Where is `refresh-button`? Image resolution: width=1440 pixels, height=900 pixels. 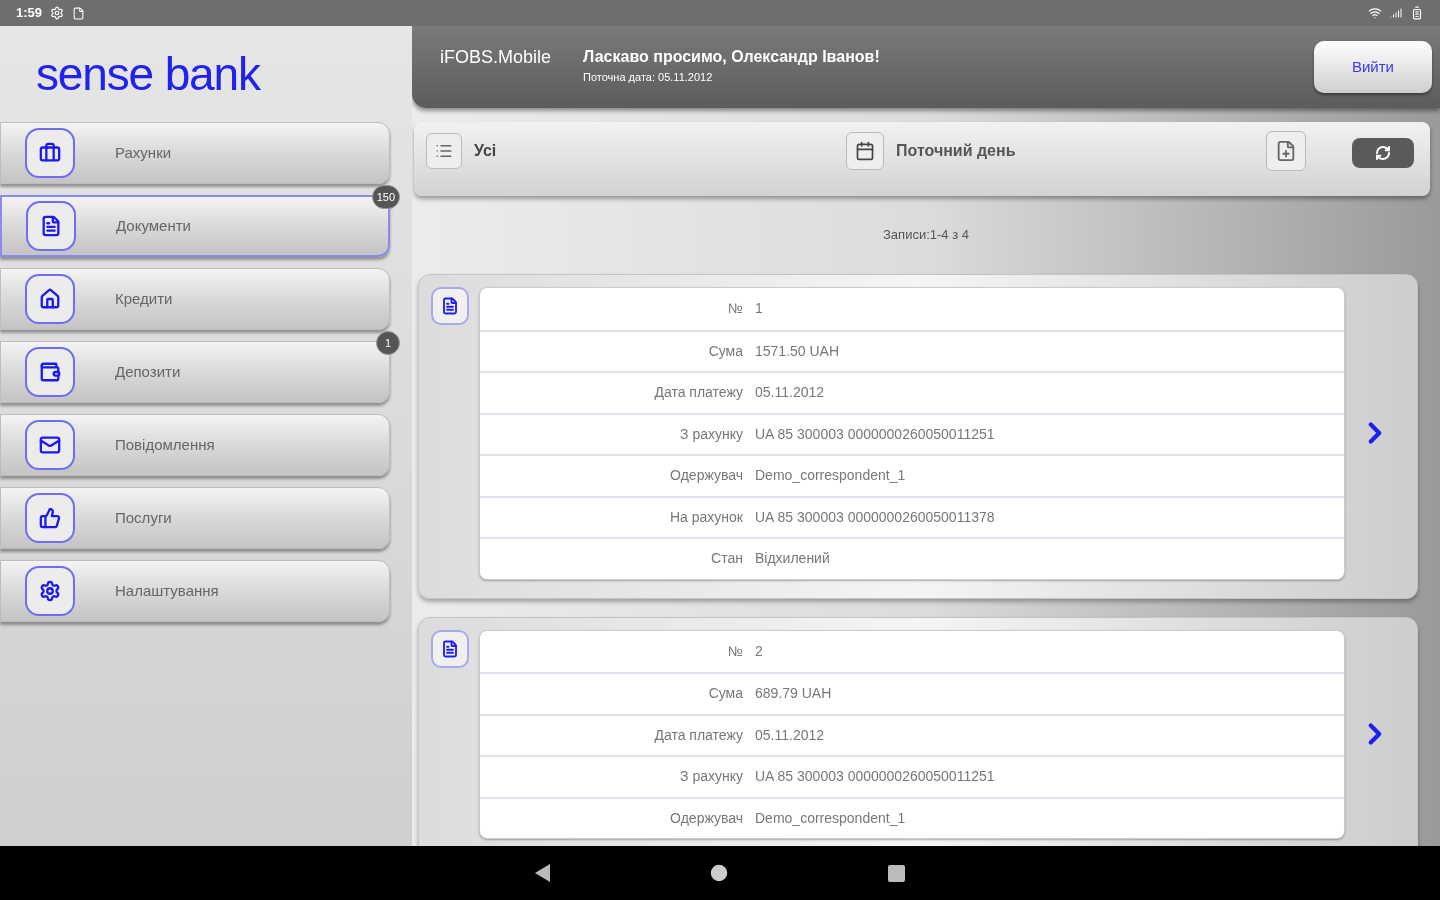 refresh-button is located at coordinates (1383, 153).